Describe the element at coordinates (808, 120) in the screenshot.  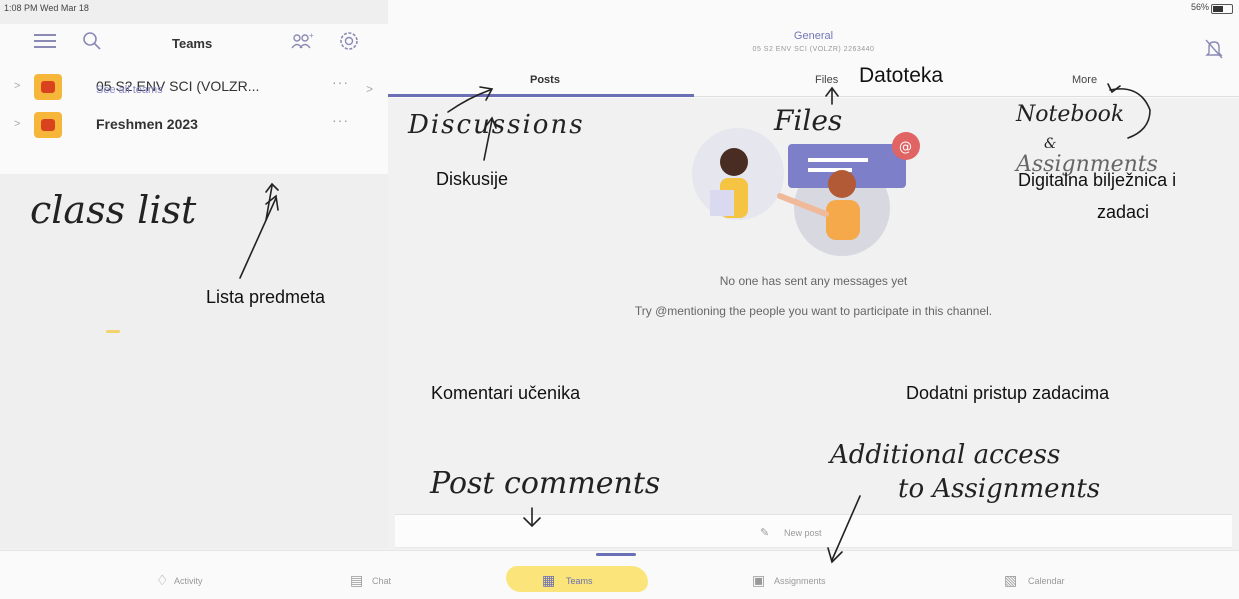
I see `annotation-files: Files` at that location.